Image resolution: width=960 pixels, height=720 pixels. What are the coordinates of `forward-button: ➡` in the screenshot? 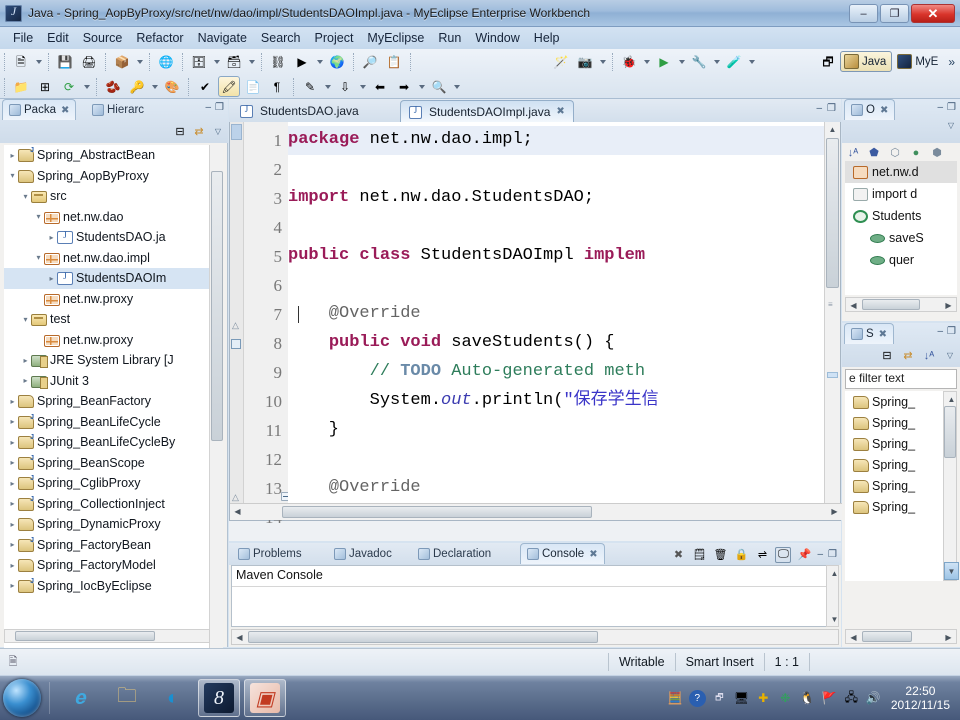 It's located at (404, 86).